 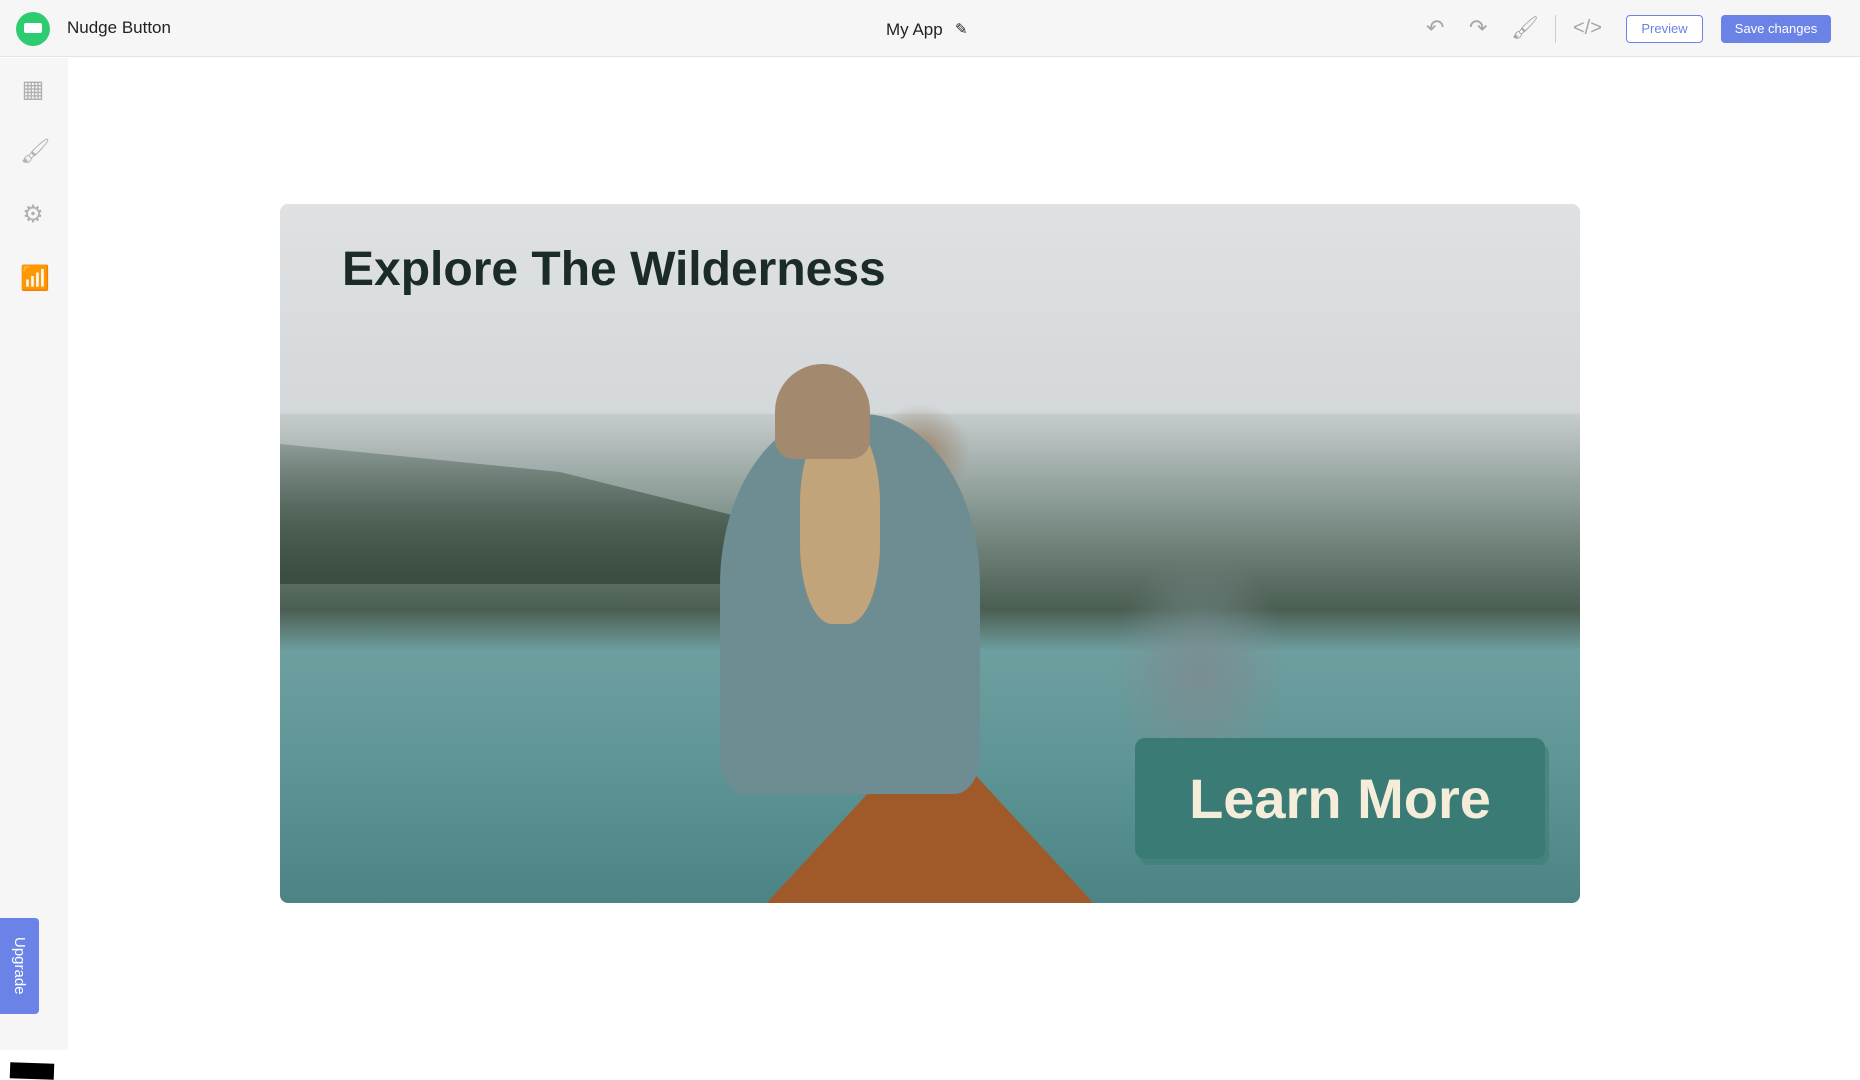 I want to click on sidebar: ▦ 🖌 ⚙ 📶 Upgrade, so click(x=34, y=569).